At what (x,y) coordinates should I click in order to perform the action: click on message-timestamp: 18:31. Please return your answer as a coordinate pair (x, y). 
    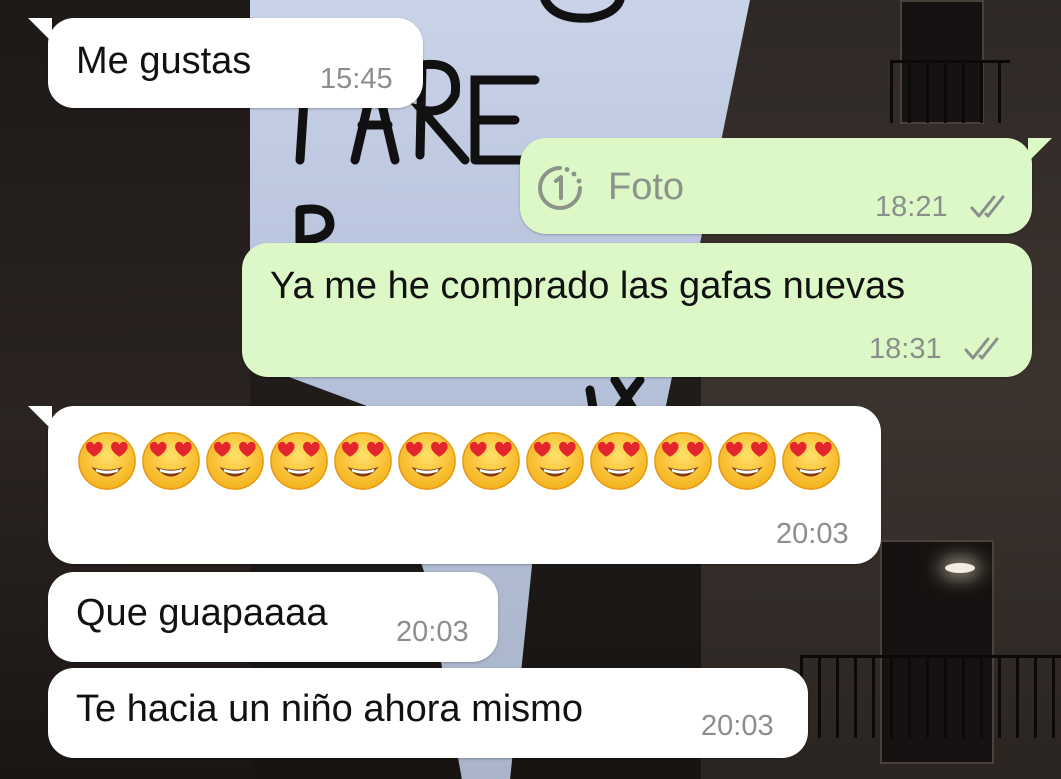
    Looking at the image, I should click on (905, 349).